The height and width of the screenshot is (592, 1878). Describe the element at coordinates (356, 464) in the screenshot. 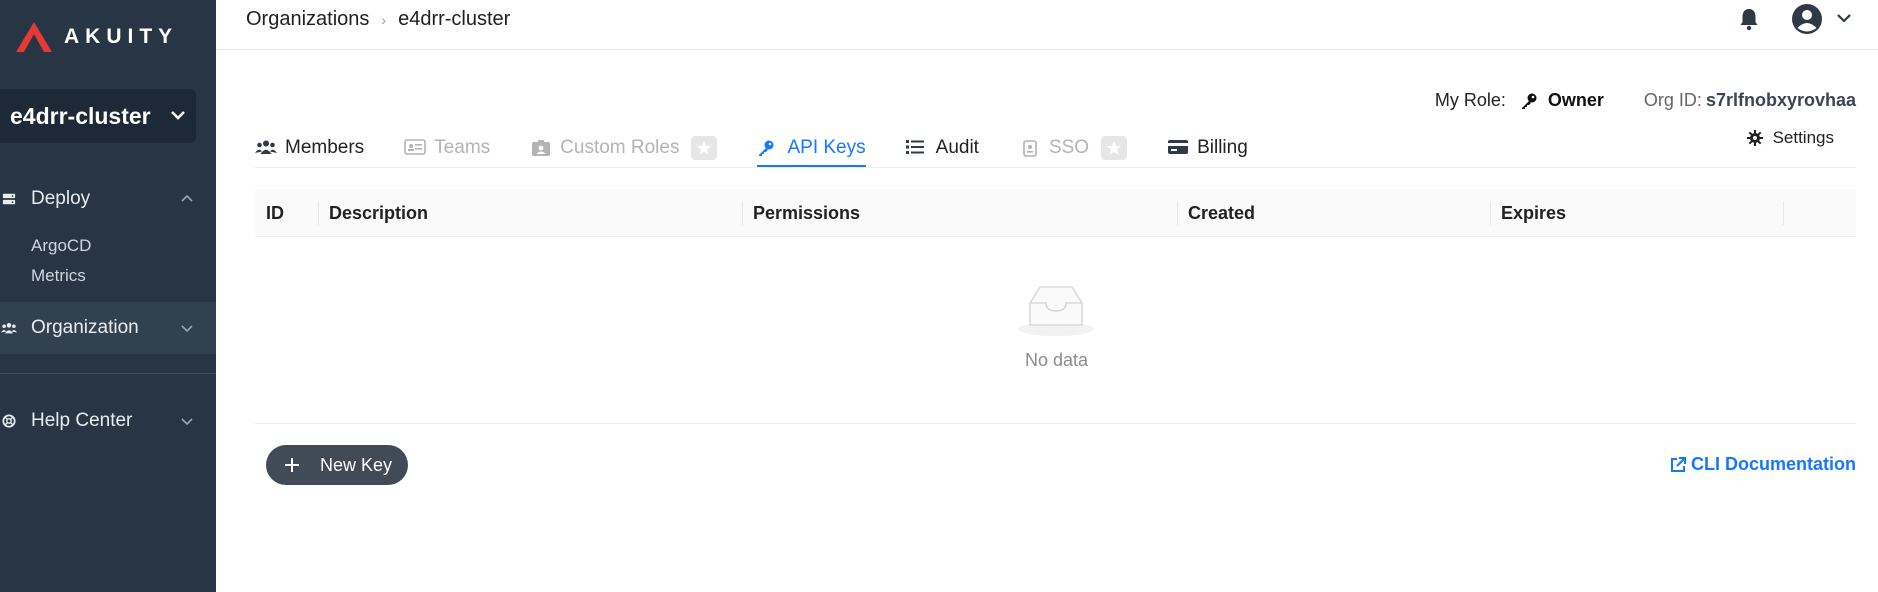

I see `new-key-label: New Key` at that location.